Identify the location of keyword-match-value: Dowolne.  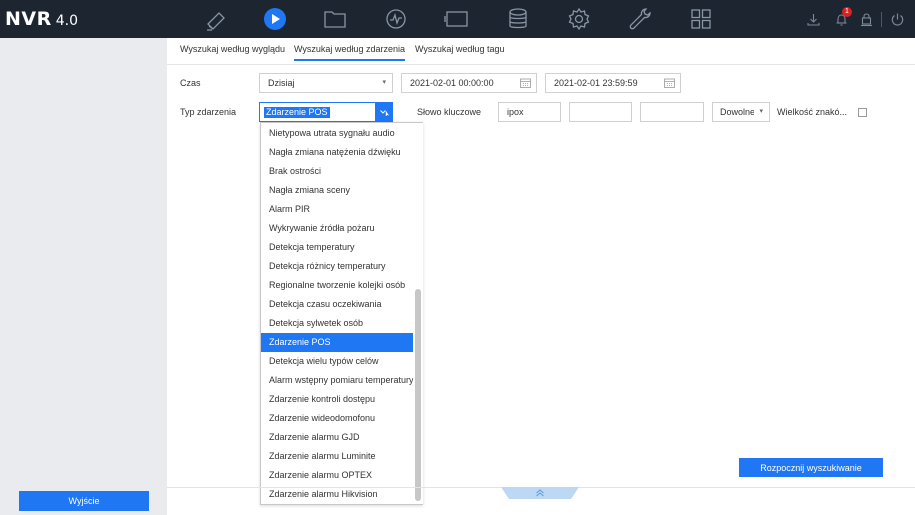
(737, 112).